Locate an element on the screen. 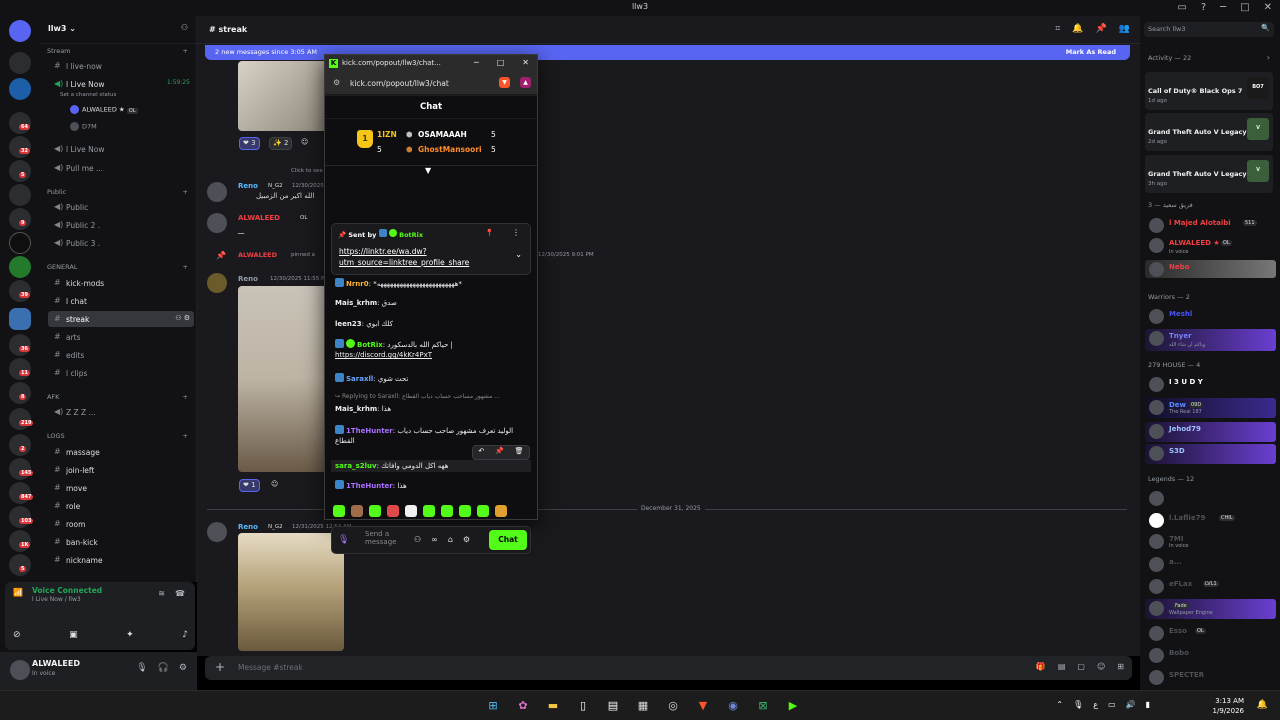 The height and width of the screenshot is (720, 1280). language-indicator: ع is located at coordinates (1095, 704).